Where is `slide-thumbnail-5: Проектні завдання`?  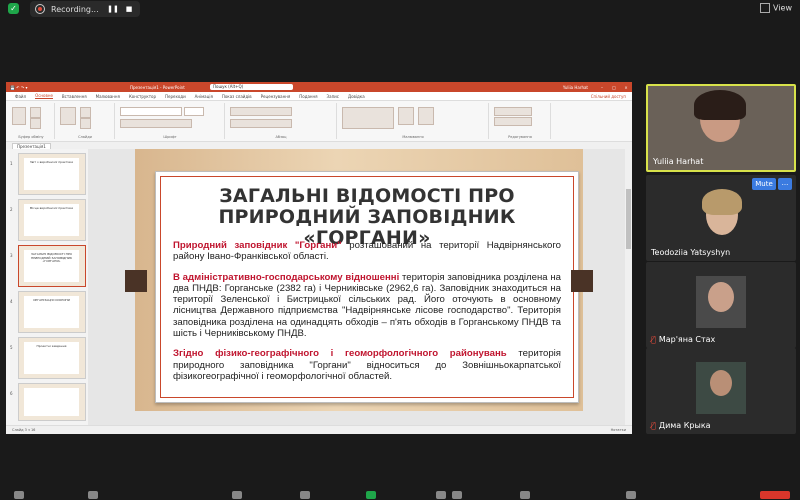
slide-thumbnail-5: Проектні завдання is located at coordinates (52, 358).